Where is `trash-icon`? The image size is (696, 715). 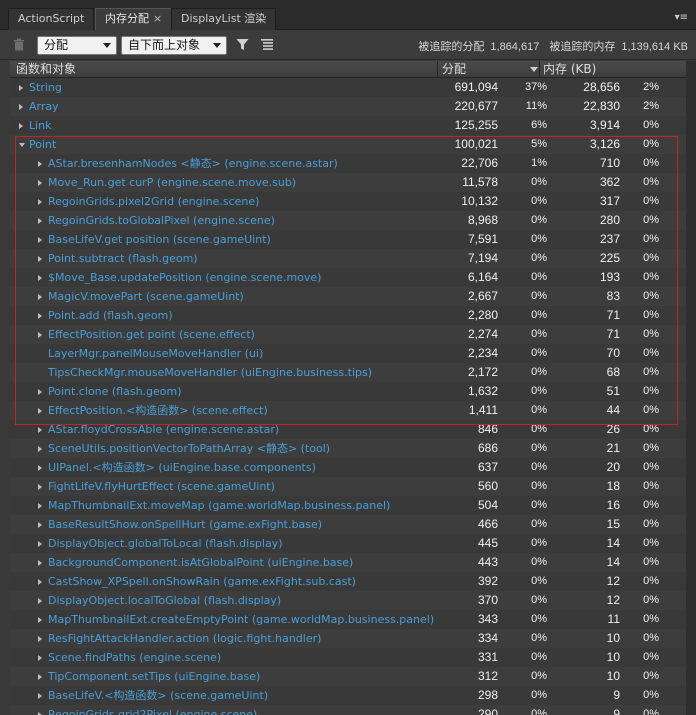
trash-icon is located at coordinates (20, 45).